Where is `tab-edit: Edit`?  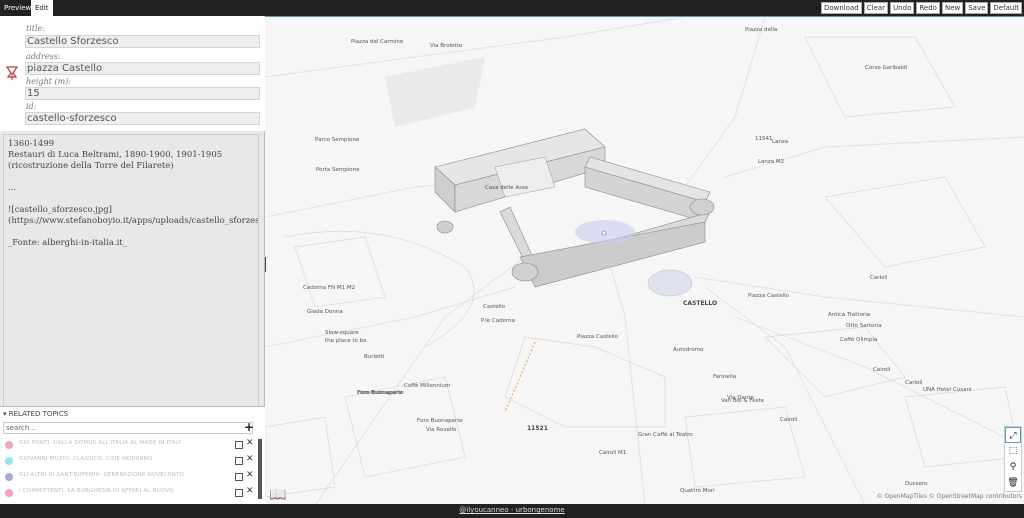
tab-edit: Edit is located at coordinates (42, 8).